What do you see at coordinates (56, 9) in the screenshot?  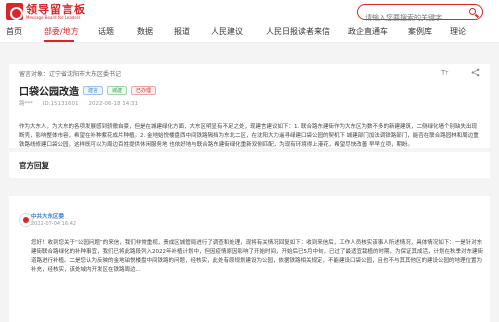 I see `brand-name: 领导留言板` at bounding box center [56, 9].